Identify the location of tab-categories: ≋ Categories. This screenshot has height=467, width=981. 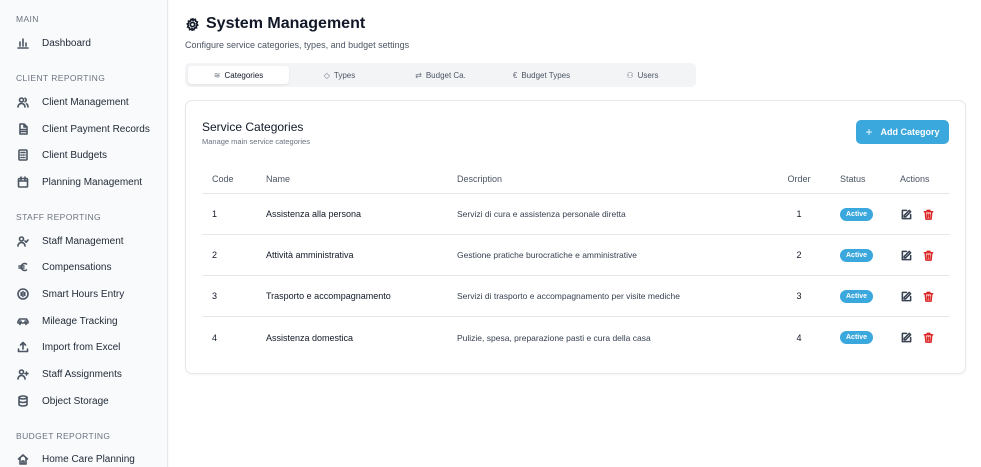
(238, 75).